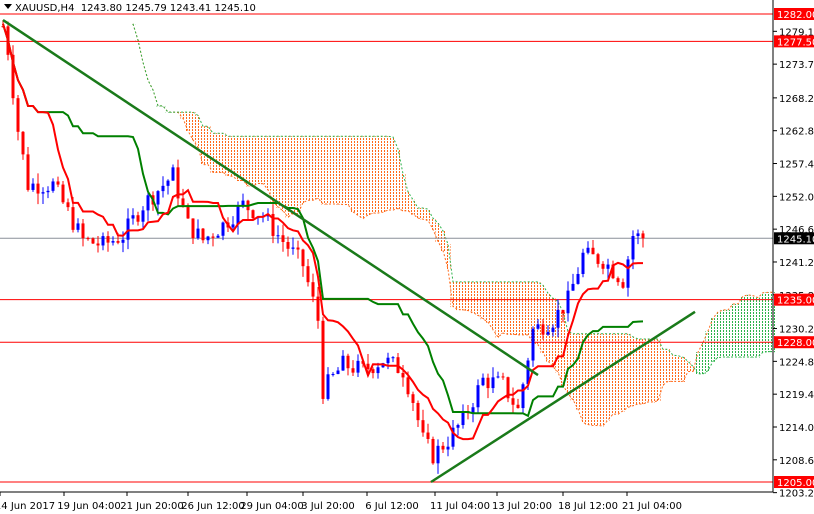 This screenshot has width=814, height=514. Describe the element at coordinates (796, 330) in the screenshot. I see `y-tick-label: 1230.25` at that location.